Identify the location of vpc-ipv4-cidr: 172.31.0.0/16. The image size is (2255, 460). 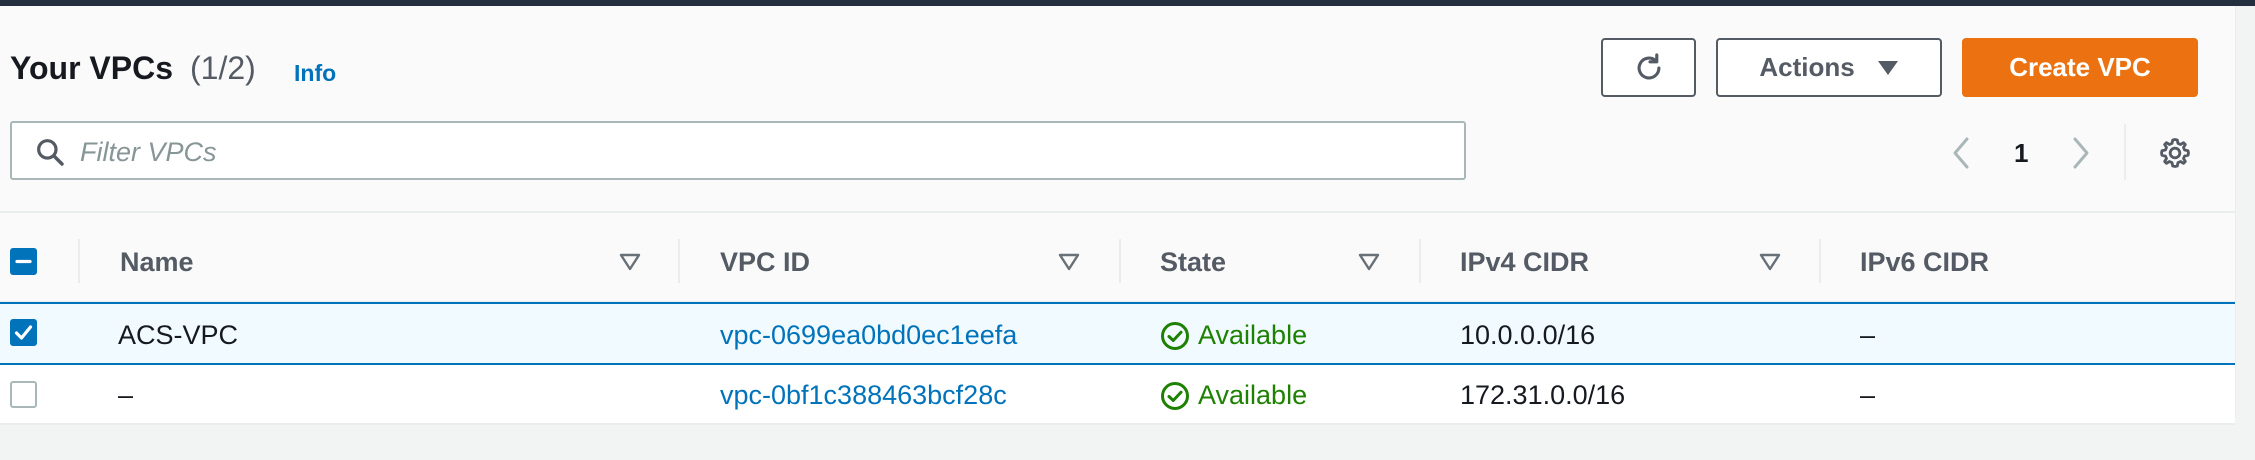
(1543, 395).